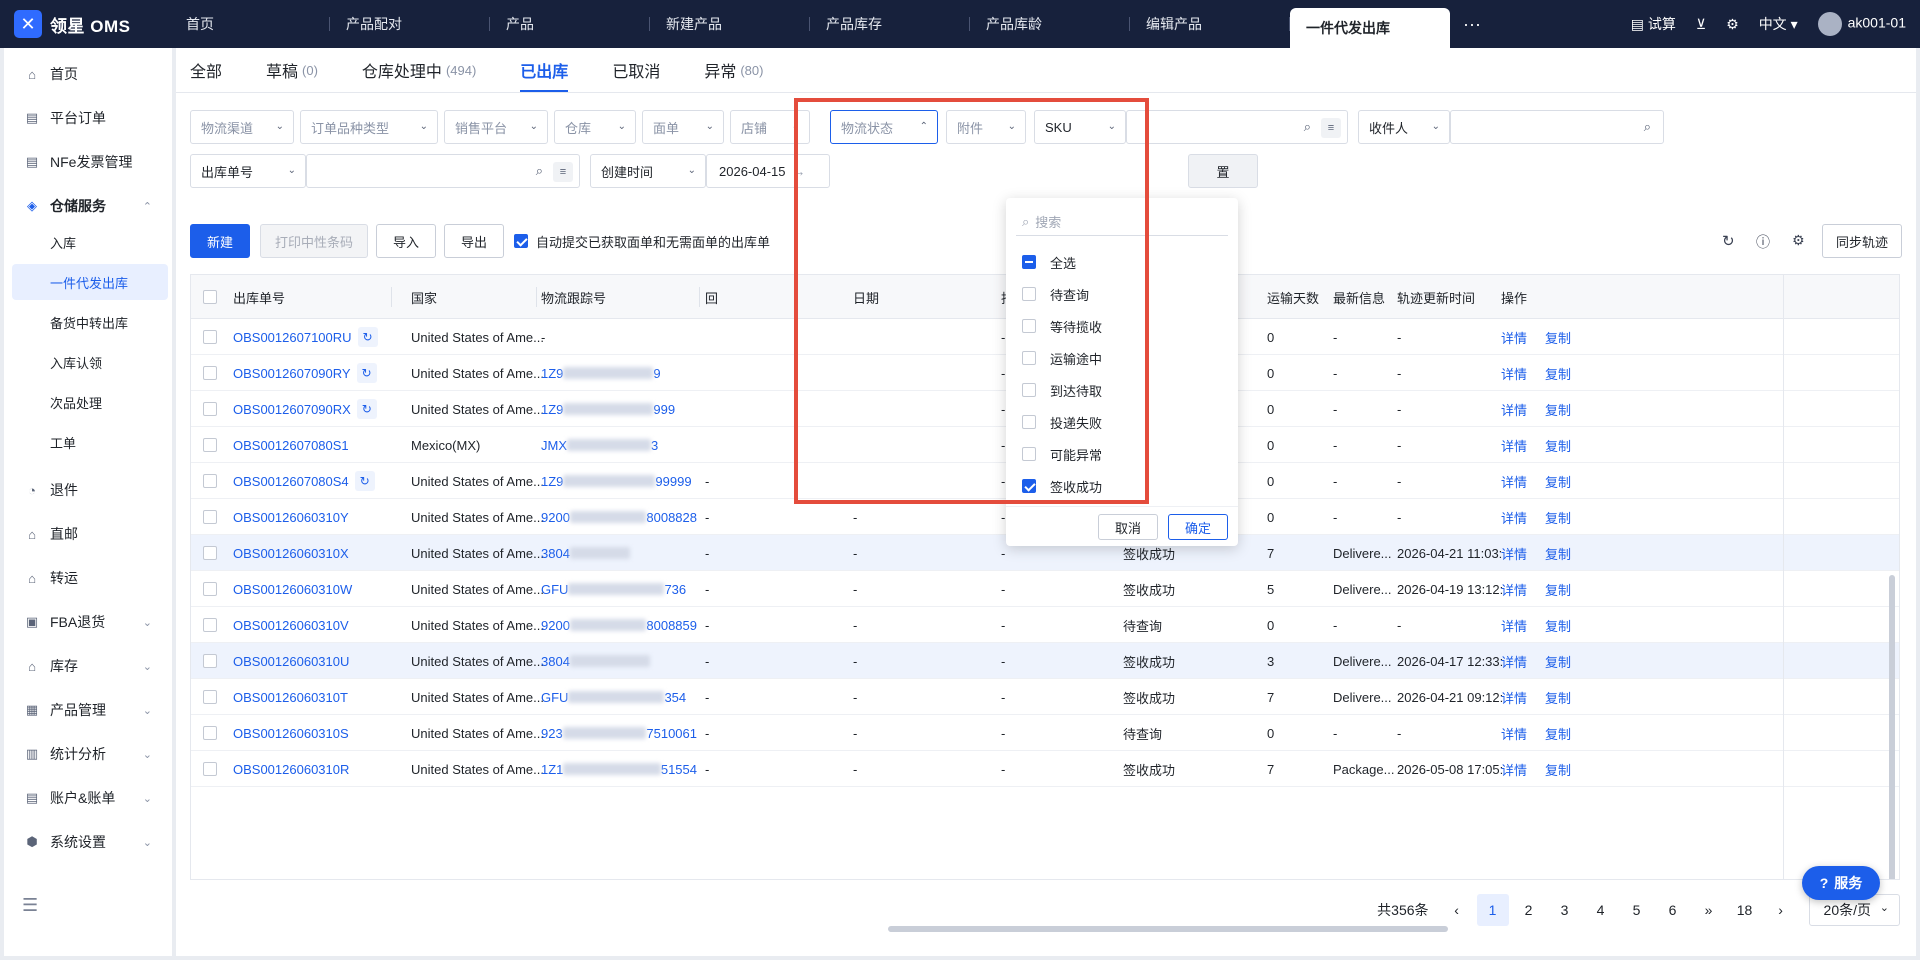  I want to click on status-tab-3: 仓库处理中 (494), so click(419, 70).